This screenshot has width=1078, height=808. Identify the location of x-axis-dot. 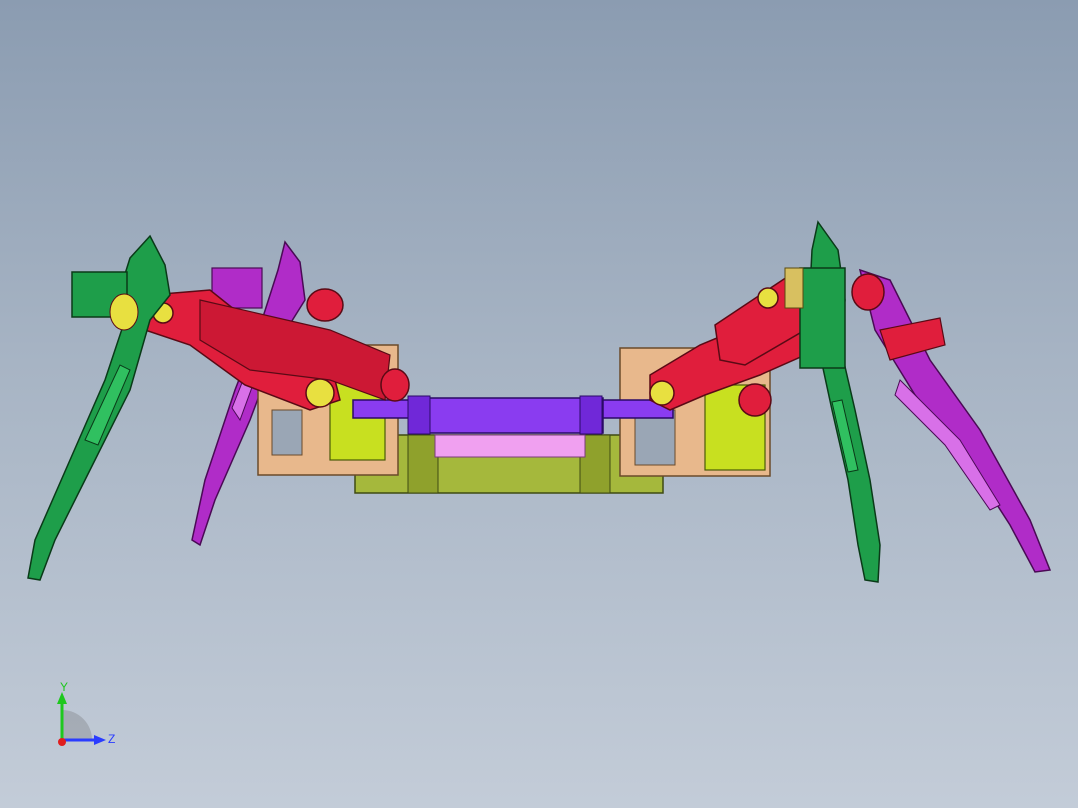
(62, 742).